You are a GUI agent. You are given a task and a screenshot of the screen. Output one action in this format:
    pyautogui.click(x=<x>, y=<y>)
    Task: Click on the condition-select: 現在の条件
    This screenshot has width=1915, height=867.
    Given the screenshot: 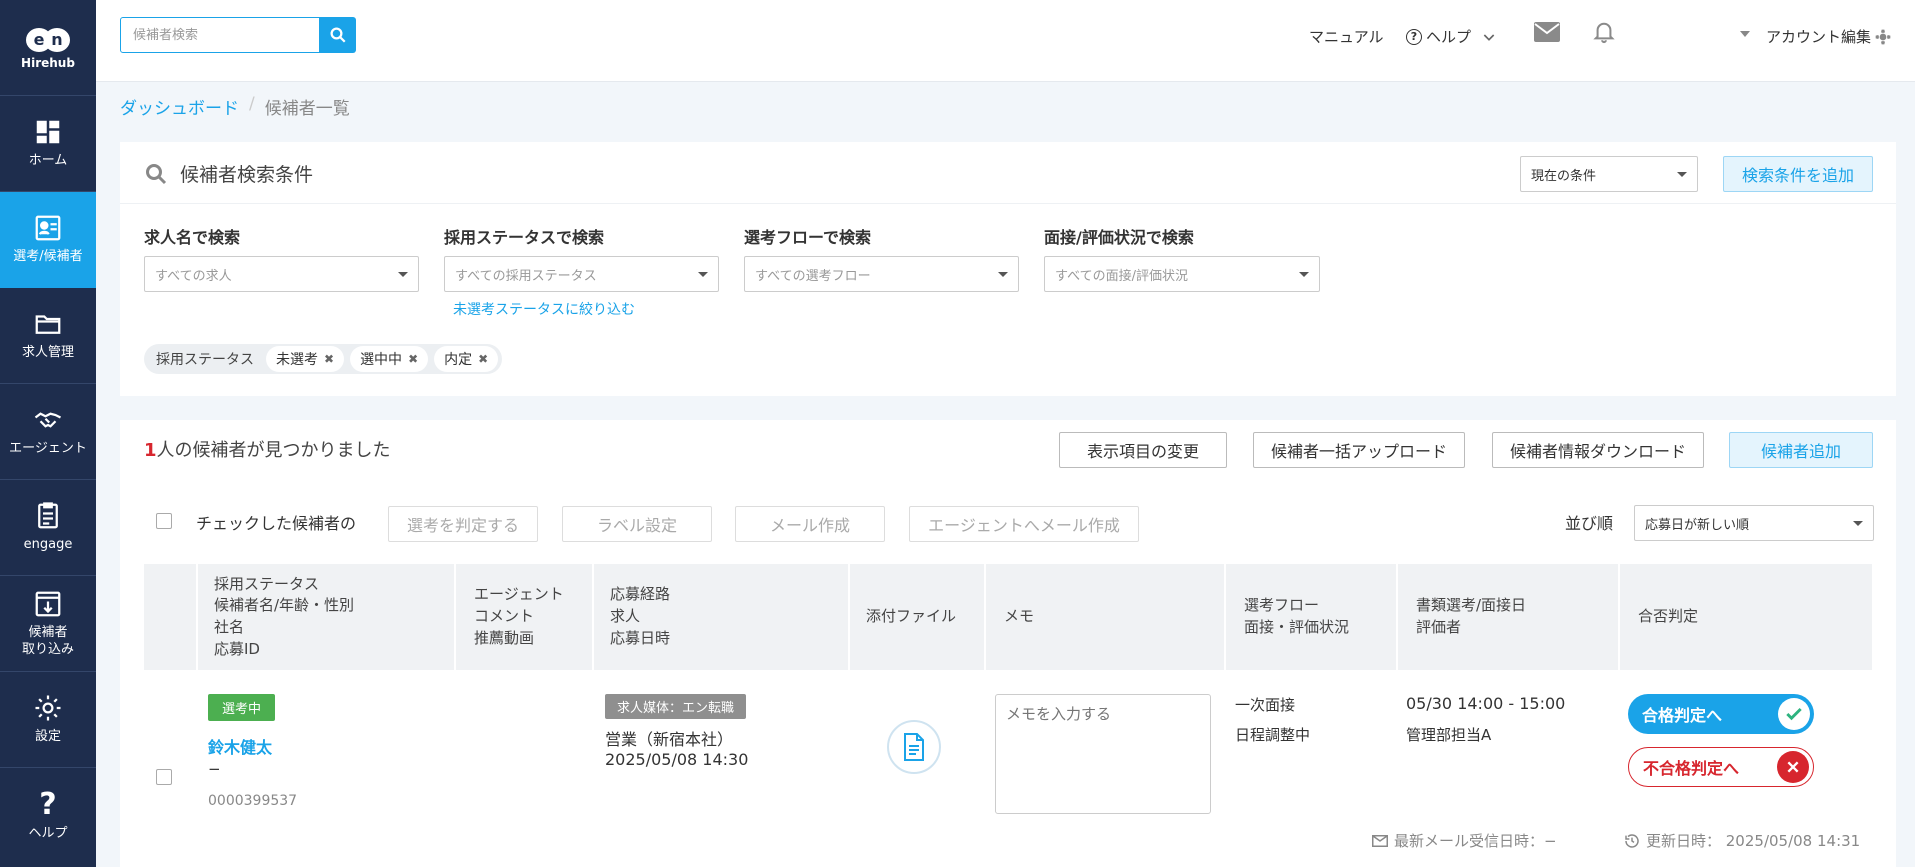 What is the action you would take?
    pyautogui.click(x=1609, y=174)
    